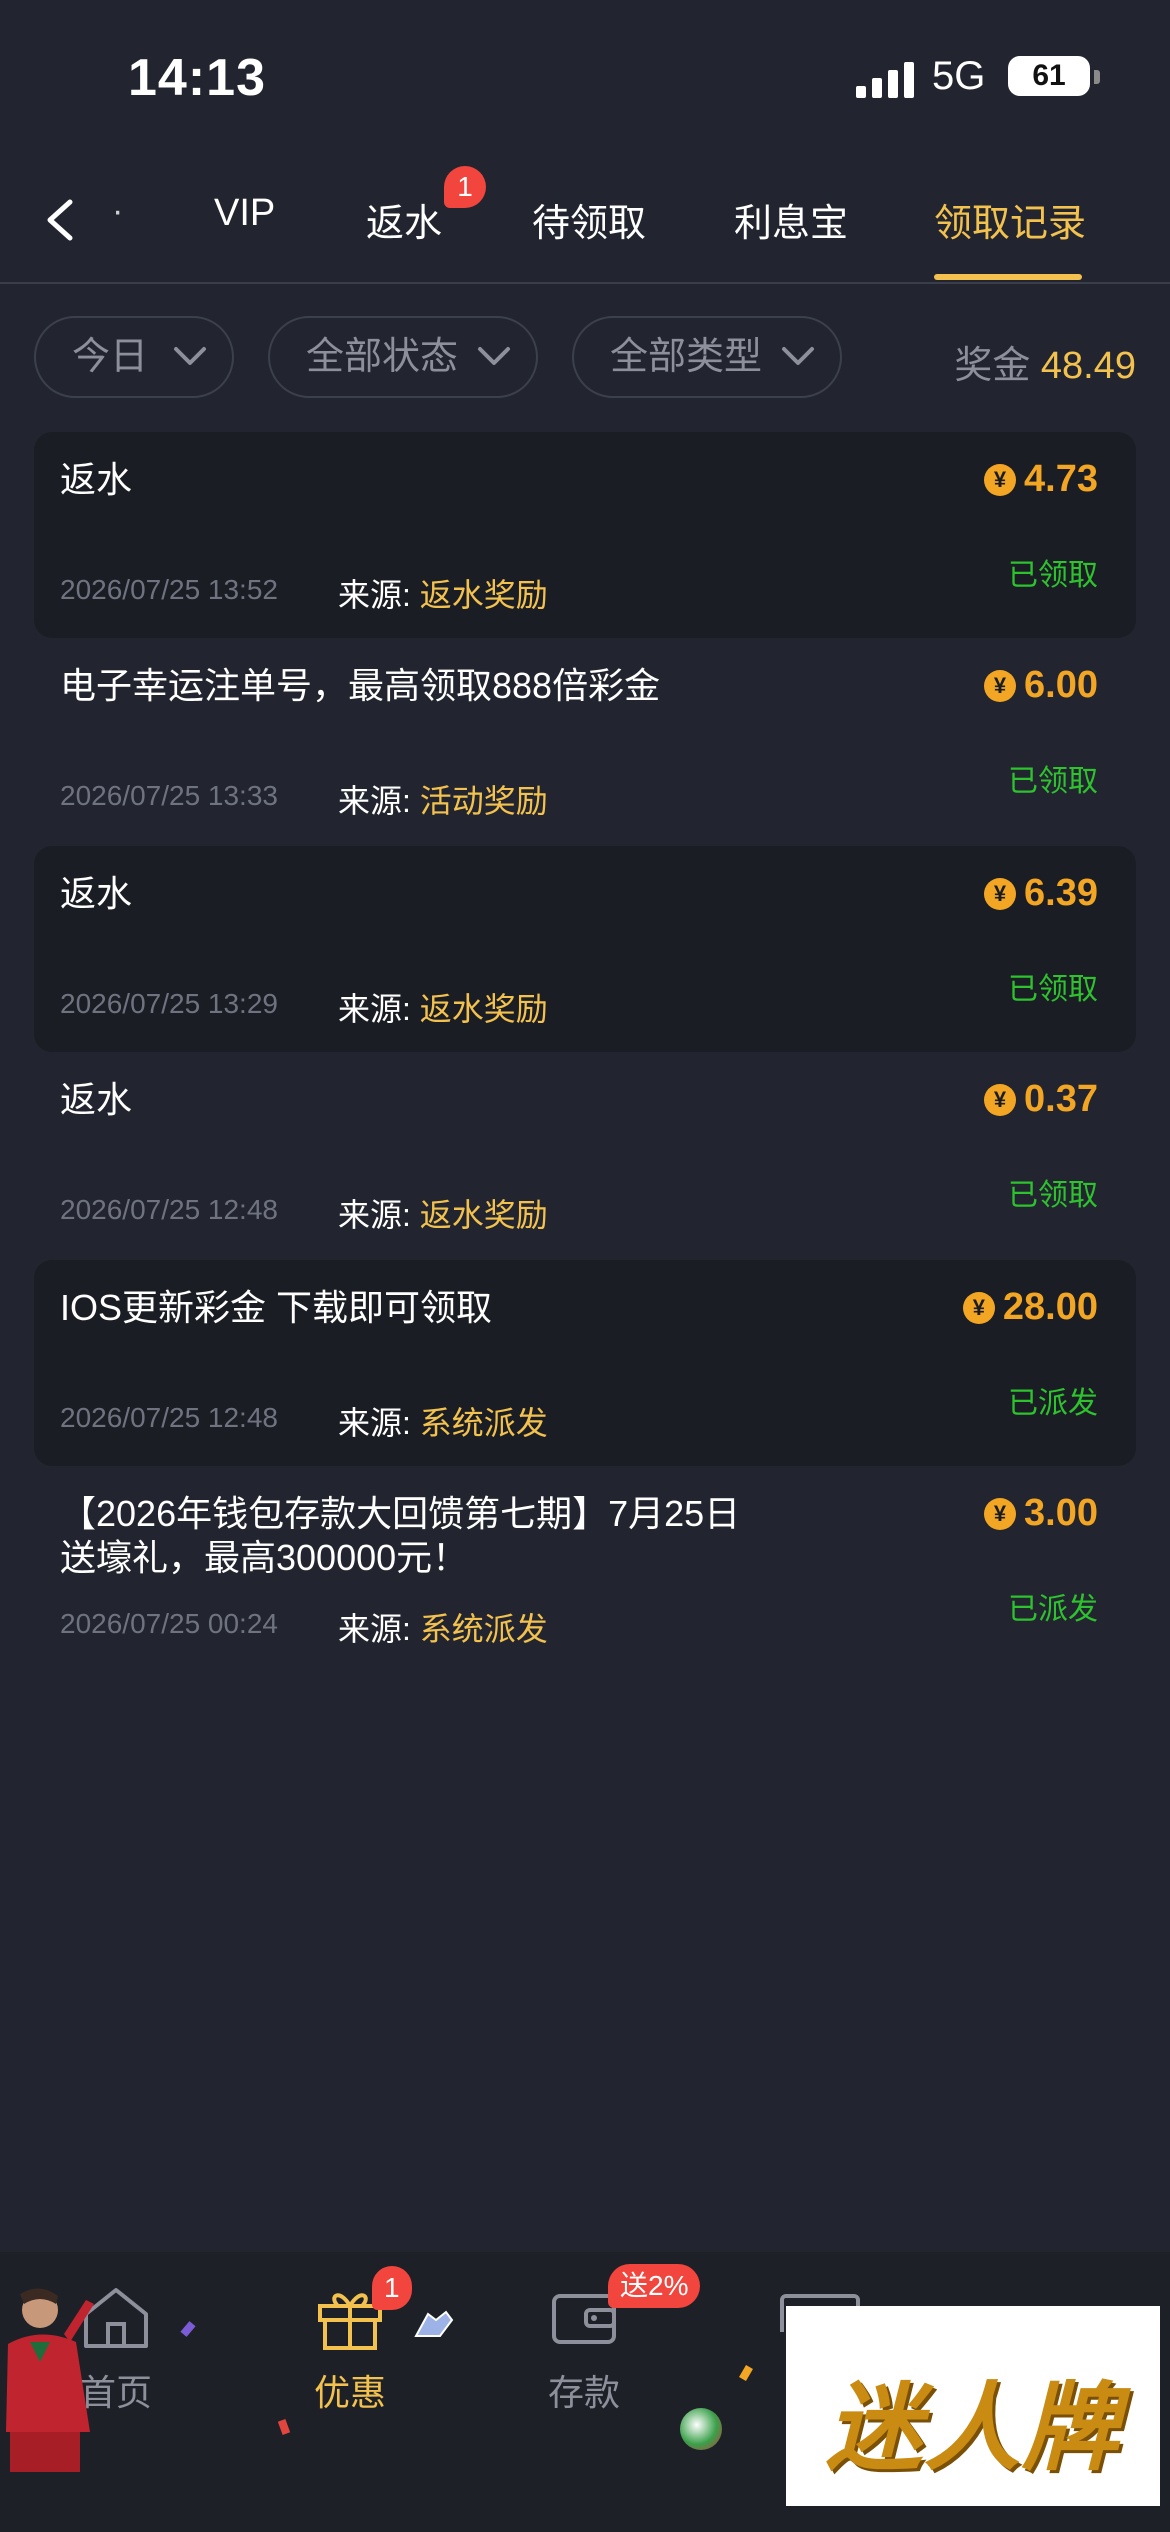 The image size is (1170, 2532). Describe the element at coordinates (585, 535) in the screenshot. I see `record-item: 返水 ¥4.73 已领取 2026/07/25 13:52 来源: 返水奖励` at that location.